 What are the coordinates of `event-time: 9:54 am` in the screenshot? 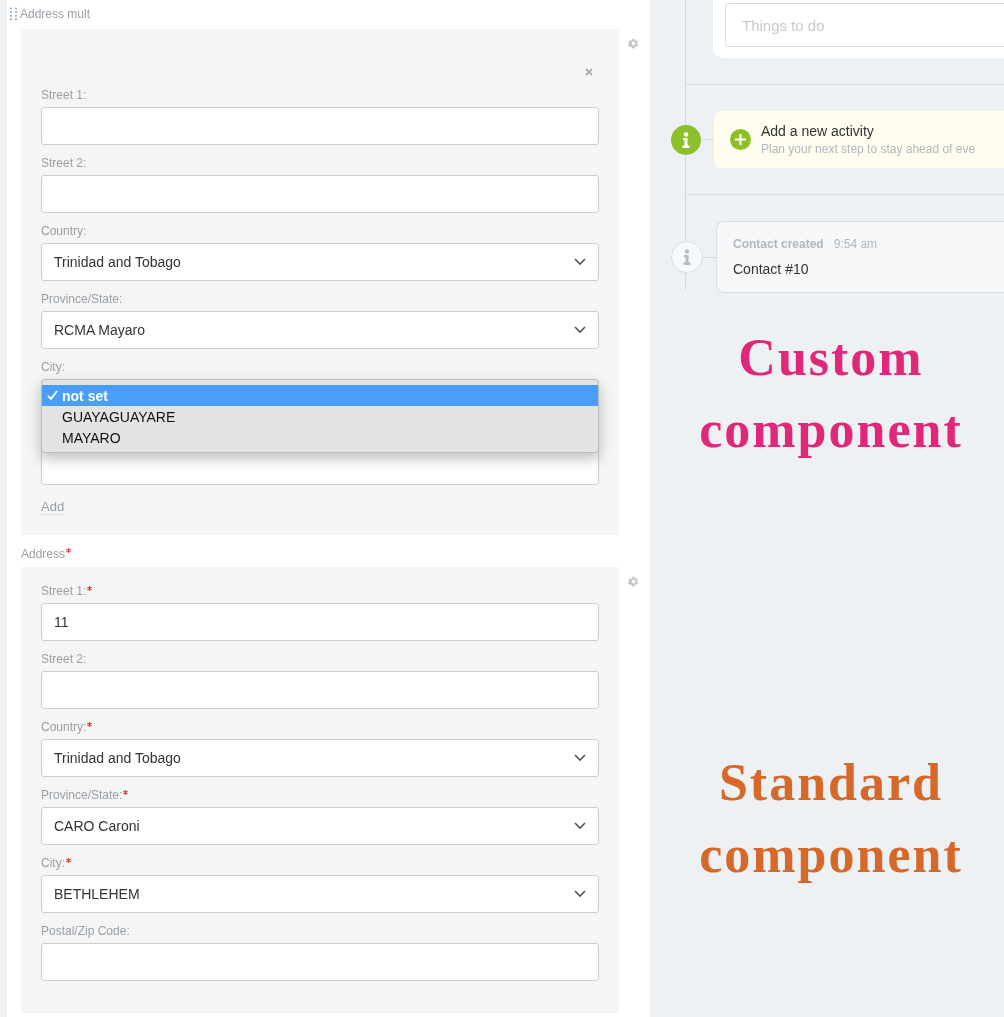 It's located at (855, 244).